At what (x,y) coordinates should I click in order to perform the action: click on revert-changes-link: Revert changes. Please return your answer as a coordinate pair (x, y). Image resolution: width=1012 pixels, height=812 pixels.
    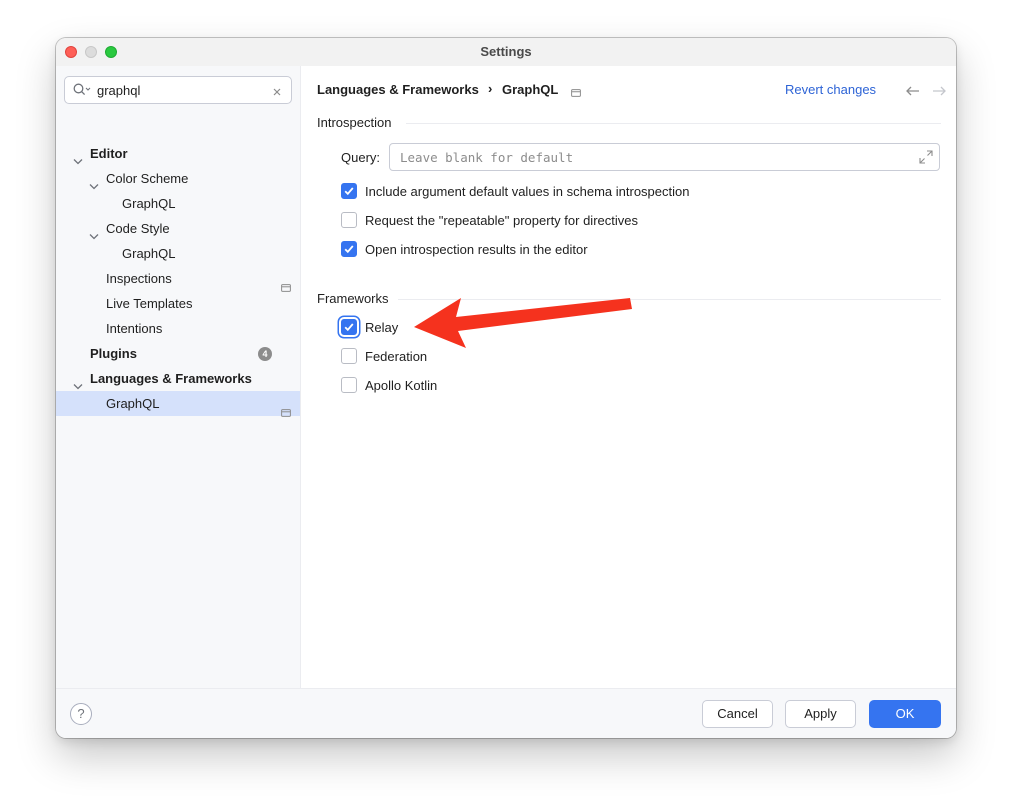
    Looking at the image, I should click on (830, 89).